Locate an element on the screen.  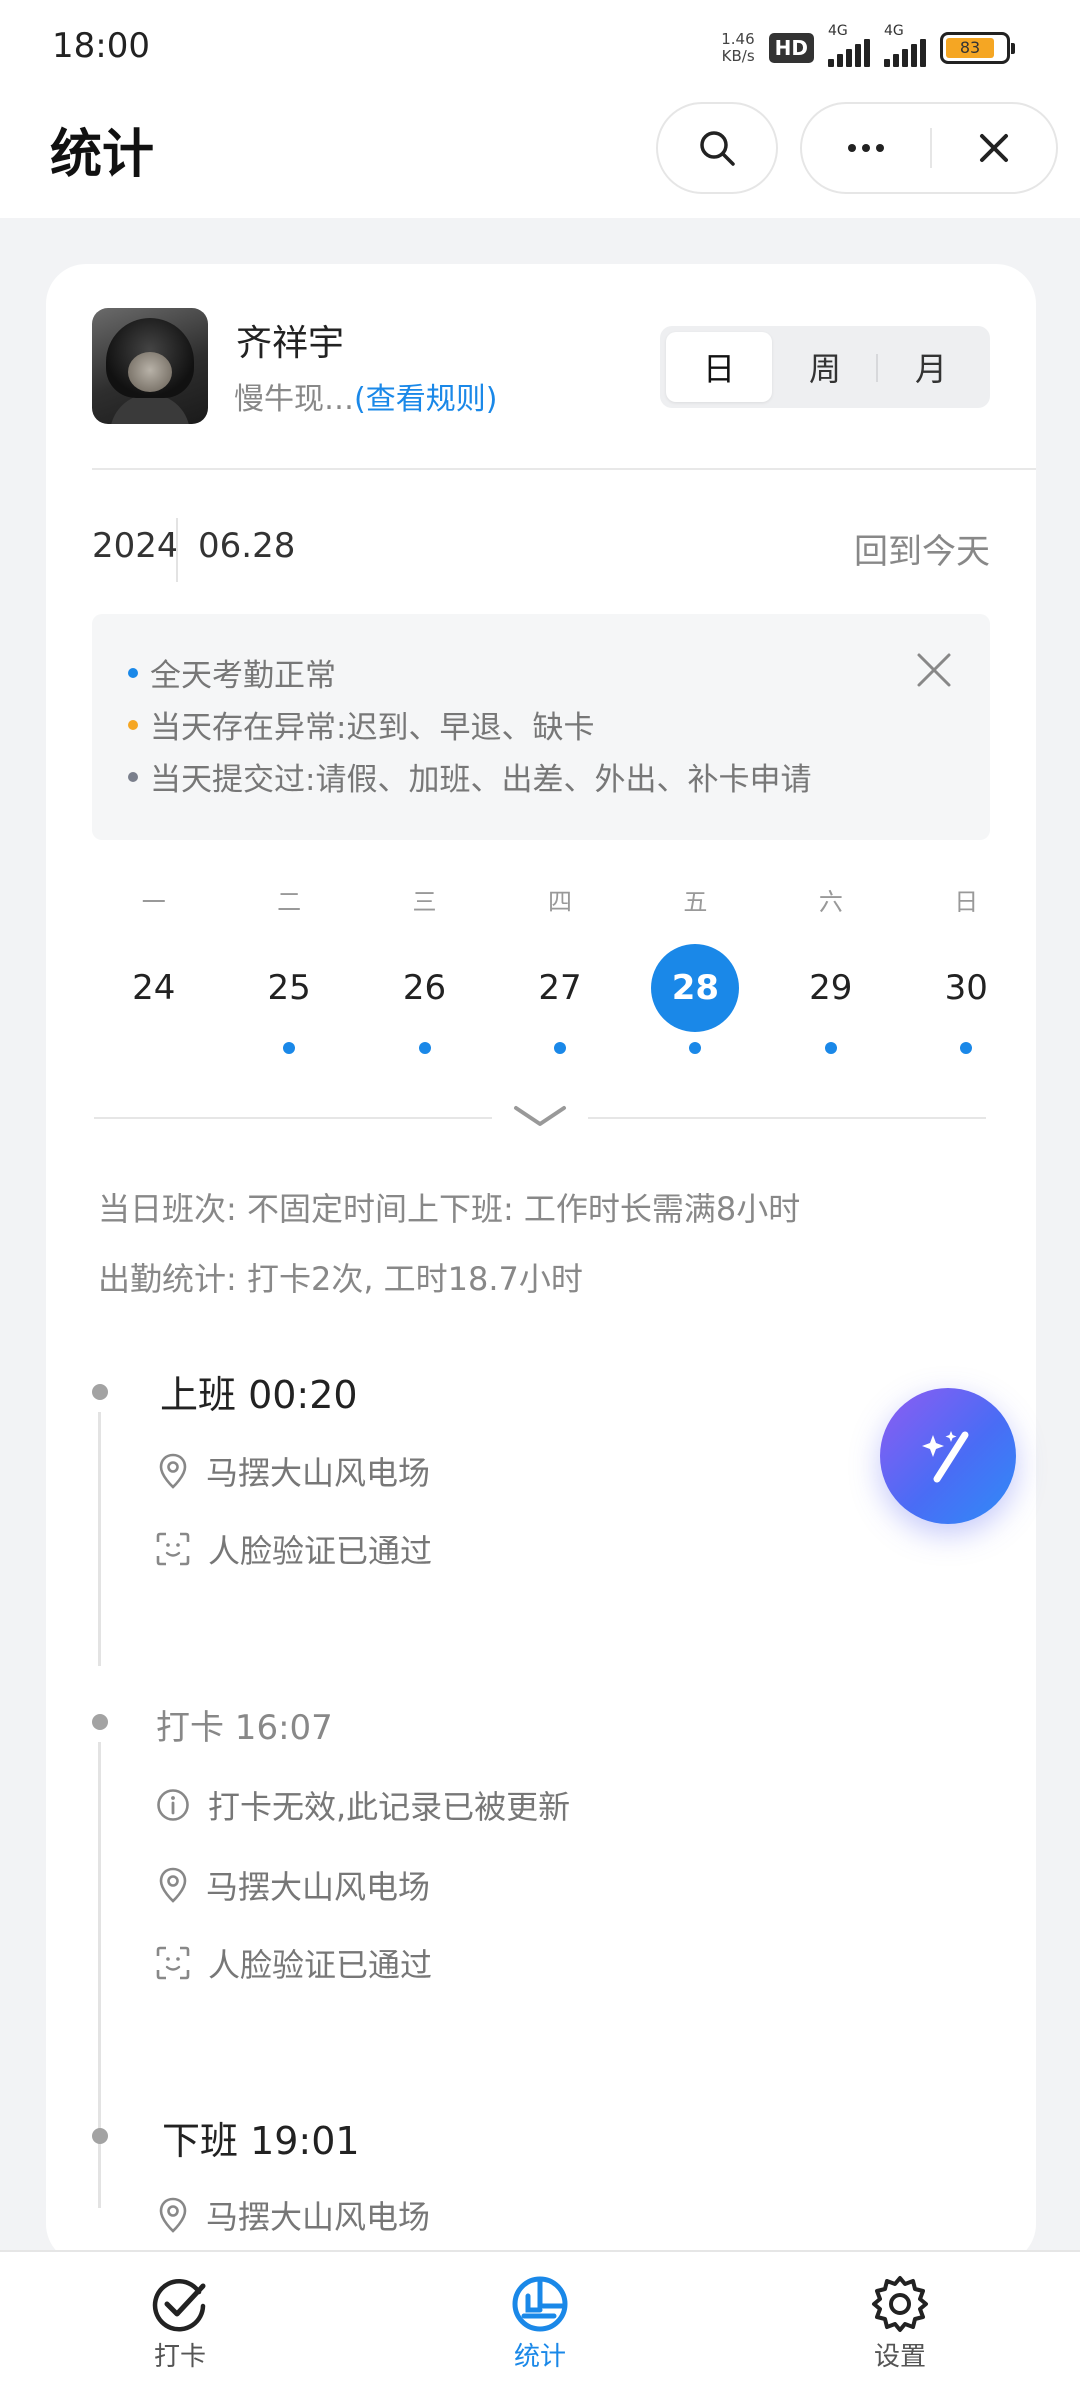
avatar is located at coordinates (150, 366).